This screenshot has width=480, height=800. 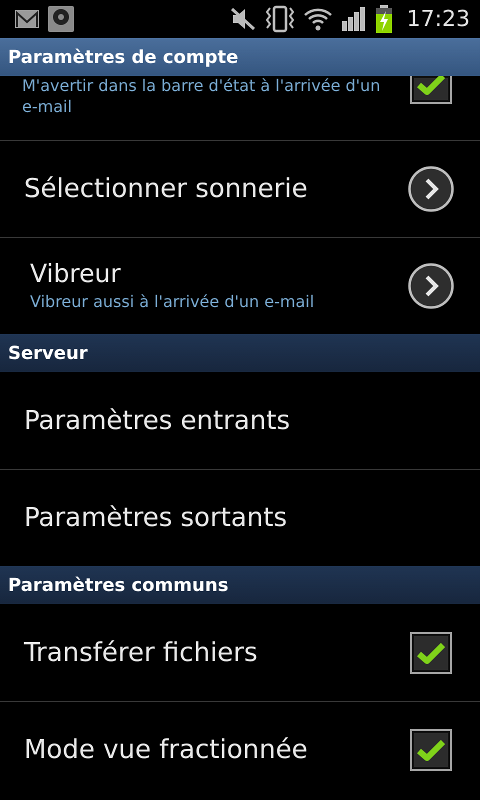 I want to click on clock-time: 17:23, so click(x=438, y=19).